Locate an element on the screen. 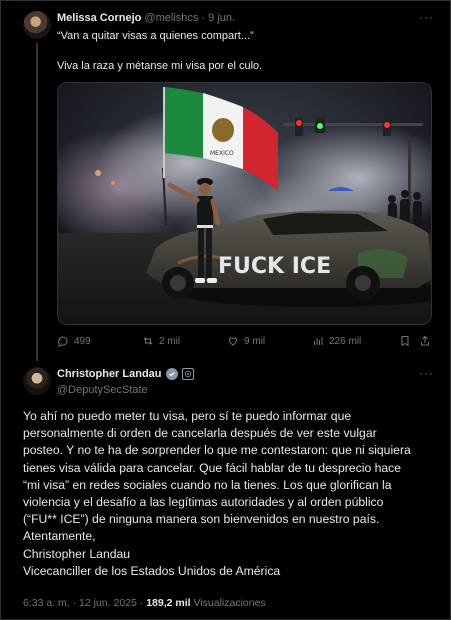 This screenshot has width=451, height=620. views-count: 189,2 mil is located at coordinates (168, 603).